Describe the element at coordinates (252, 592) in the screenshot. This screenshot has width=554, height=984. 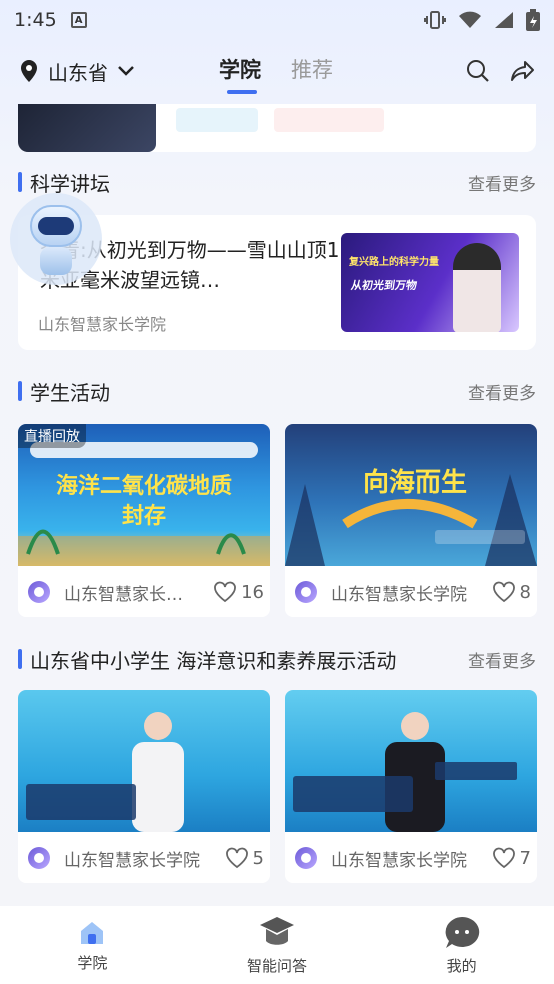
I see `like-count: 16` at that location.